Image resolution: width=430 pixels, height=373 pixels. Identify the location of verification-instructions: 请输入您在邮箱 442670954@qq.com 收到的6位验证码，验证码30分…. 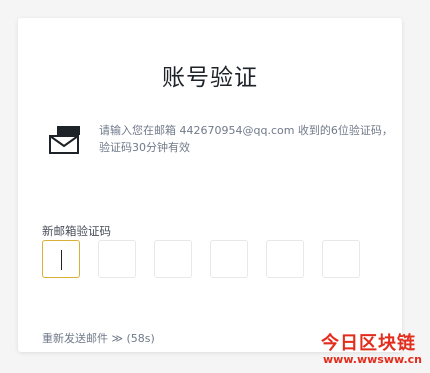
(246, 139).